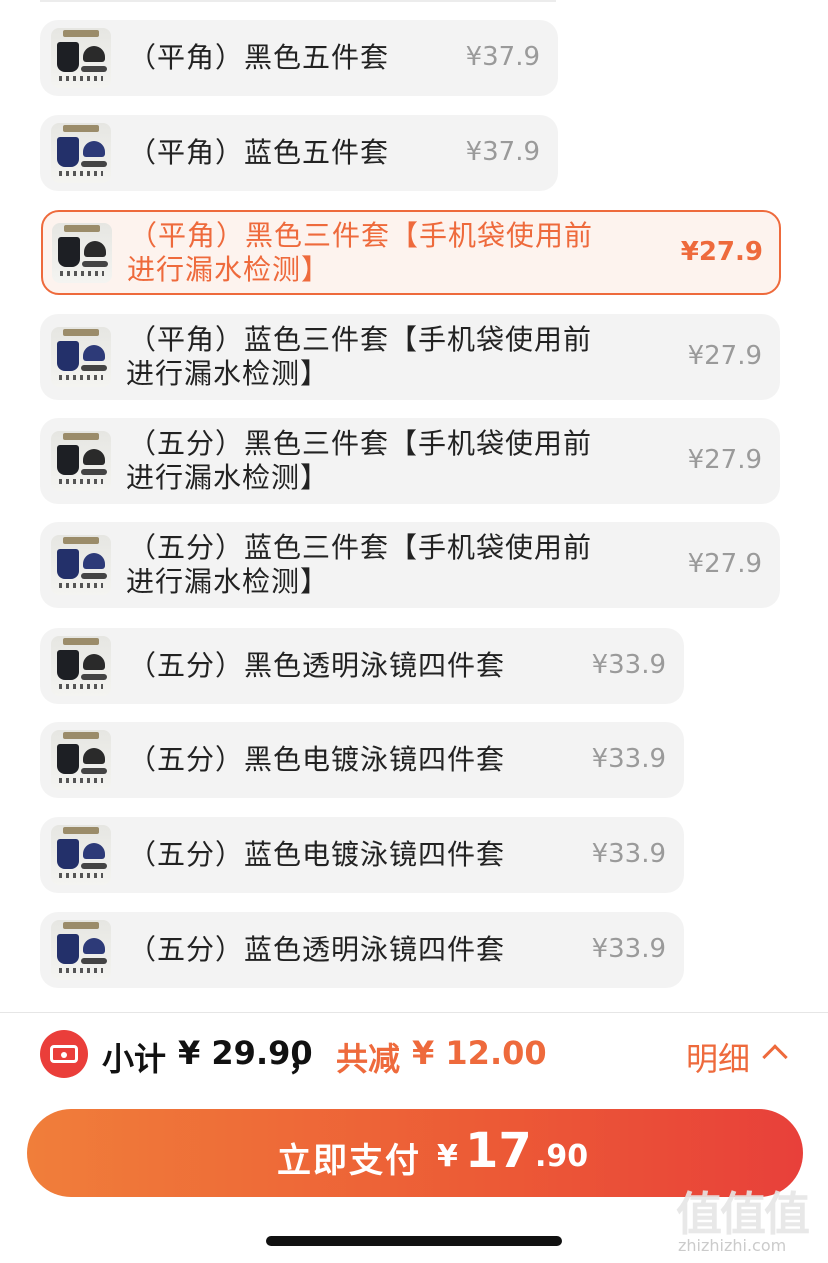 The height and width of the screenshot is (1263, 828). I want to click on option-label-line: （五分）黑色电镀泳镜四件套, so click(317, 759).